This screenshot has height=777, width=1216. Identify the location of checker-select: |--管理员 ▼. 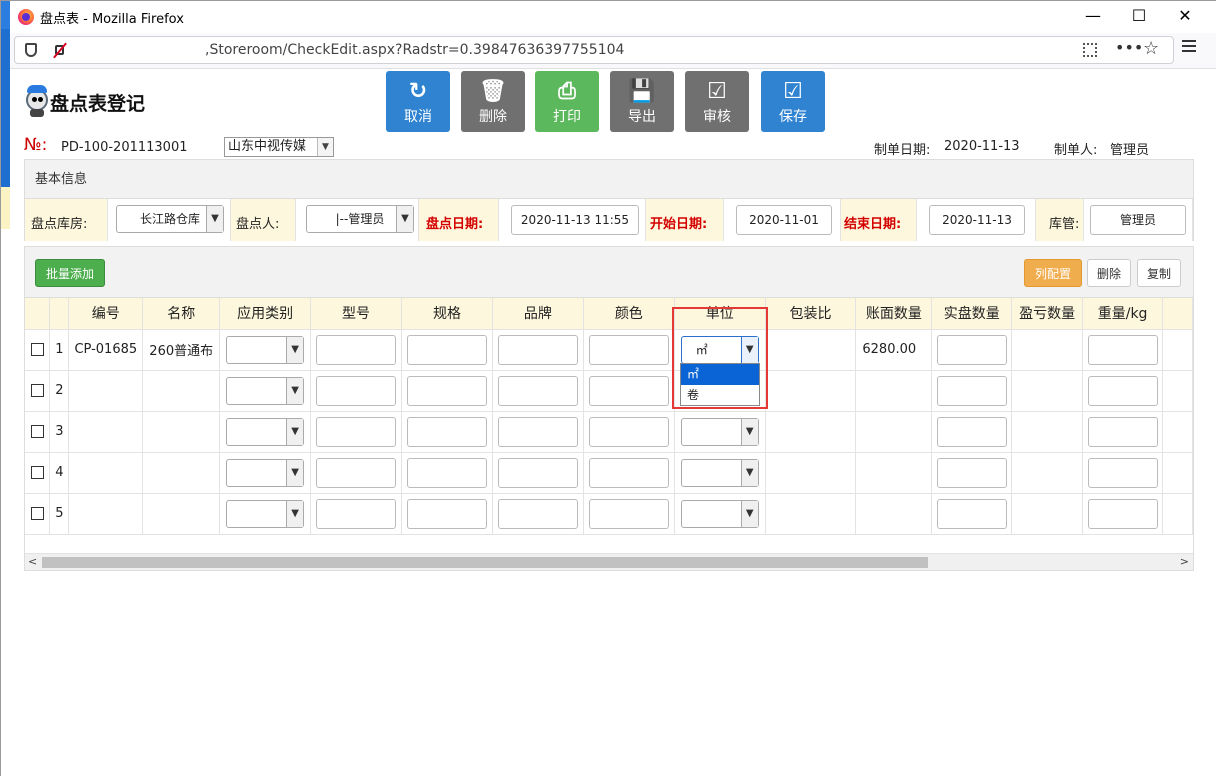
(360, 219).